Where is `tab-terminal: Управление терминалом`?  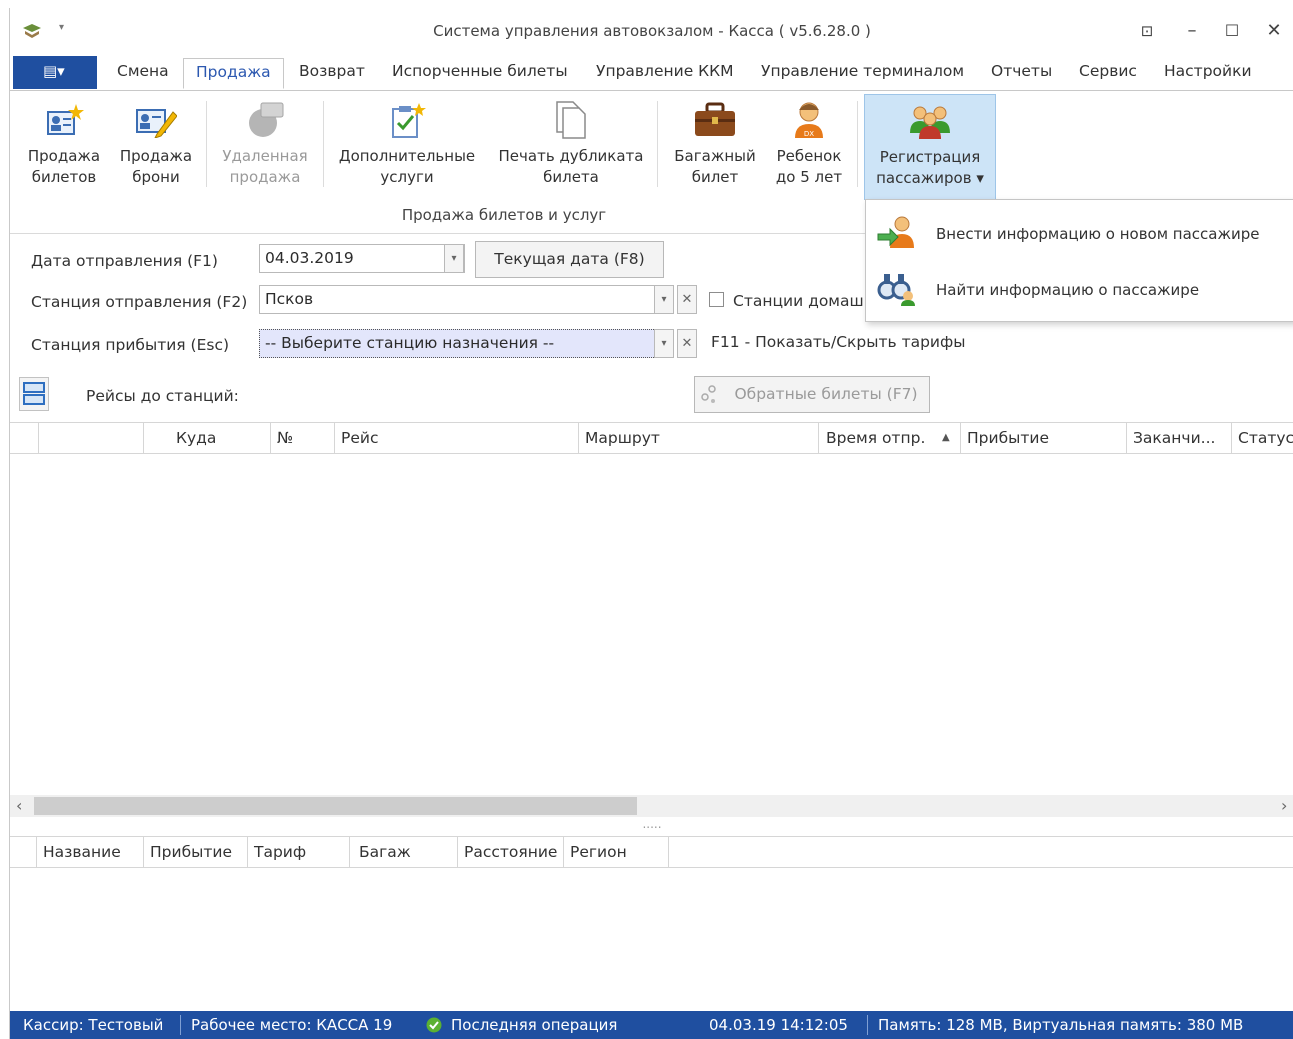
tab-terminal: Управление терминалом is located at coordinates (862, 71).